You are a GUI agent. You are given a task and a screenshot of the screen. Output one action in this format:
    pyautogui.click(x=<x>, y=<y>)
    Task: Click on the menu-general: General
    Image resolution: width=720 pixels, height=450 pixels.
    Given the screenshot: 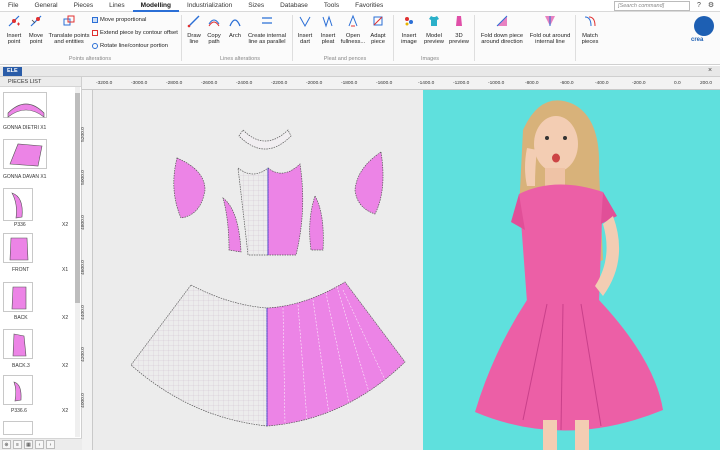 What is the action you would take?
    pyautogui.click(x=45, y=6)
    